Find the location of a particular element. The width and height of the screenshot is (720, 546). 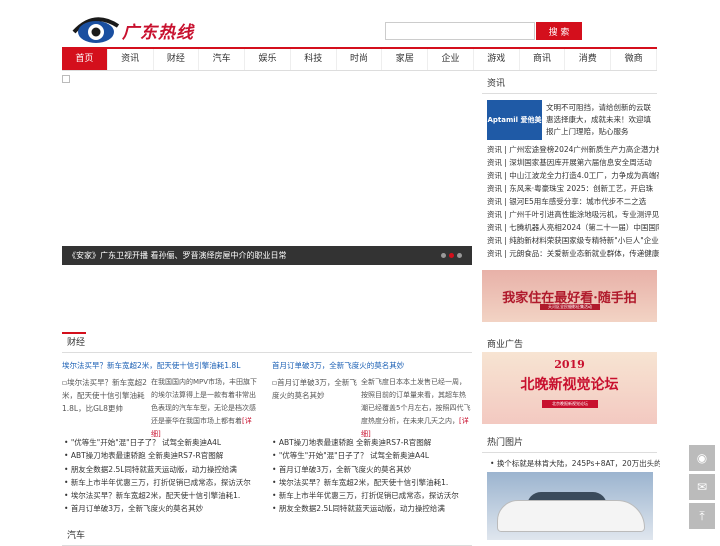

banner-title: 北晚新视觉论坛 is located at coordinates (569, 385).